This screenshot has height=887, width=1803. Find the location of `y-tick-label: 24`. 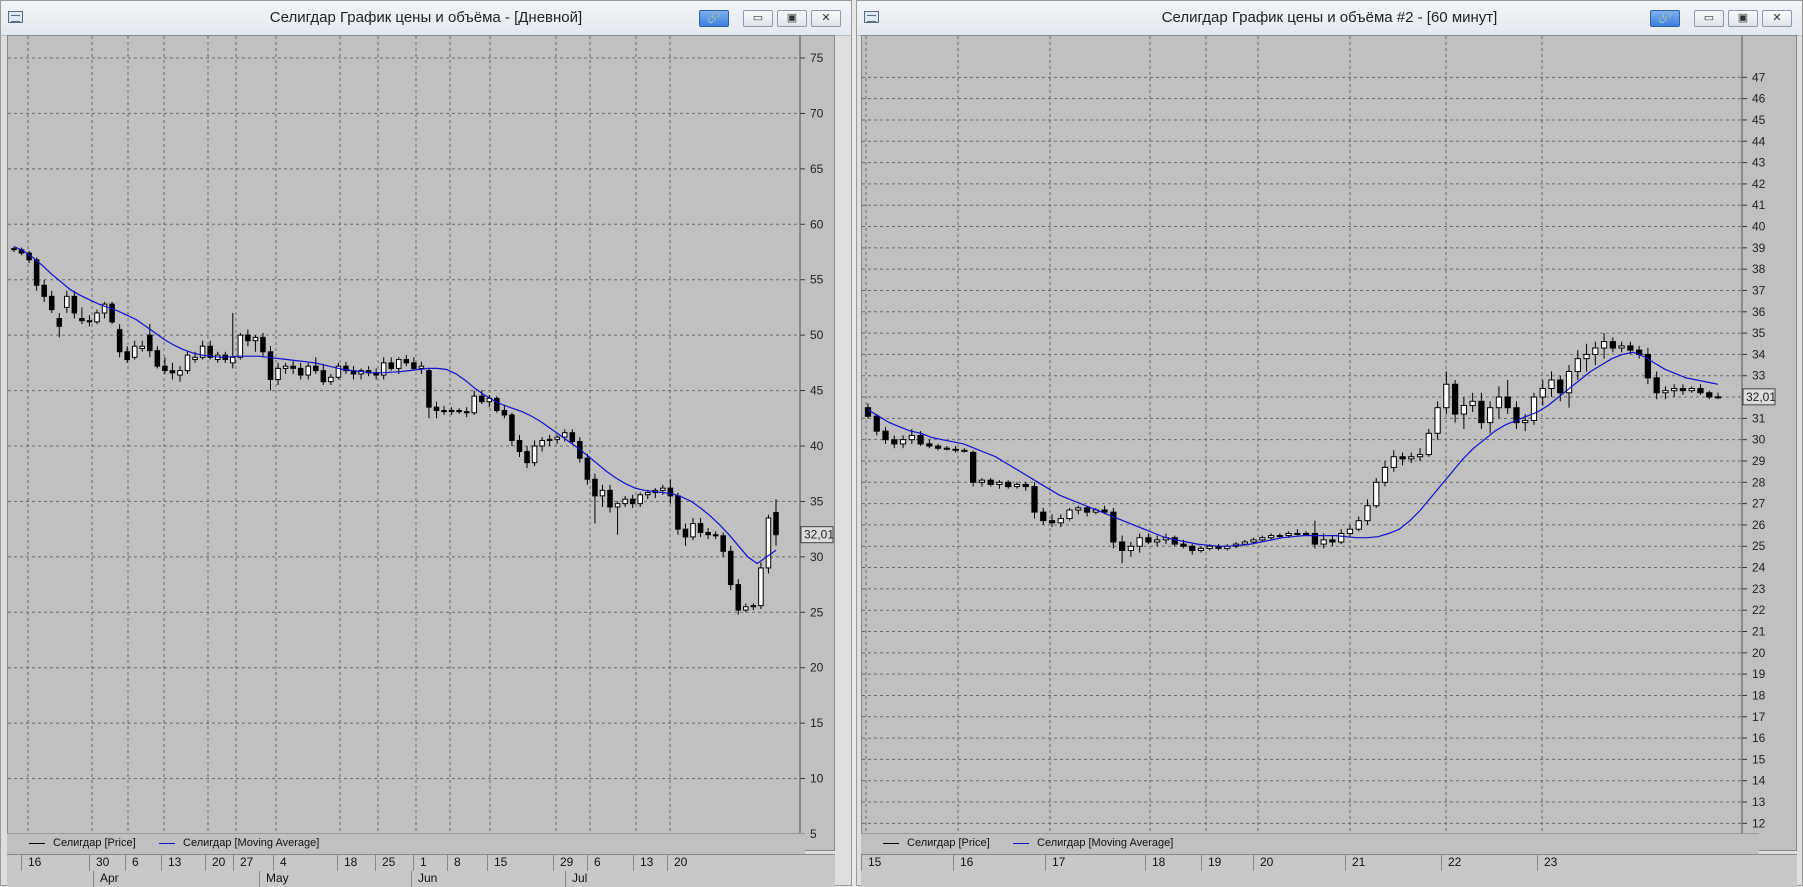

y-tick-label: 24 is located at coordinates (1759, 568).